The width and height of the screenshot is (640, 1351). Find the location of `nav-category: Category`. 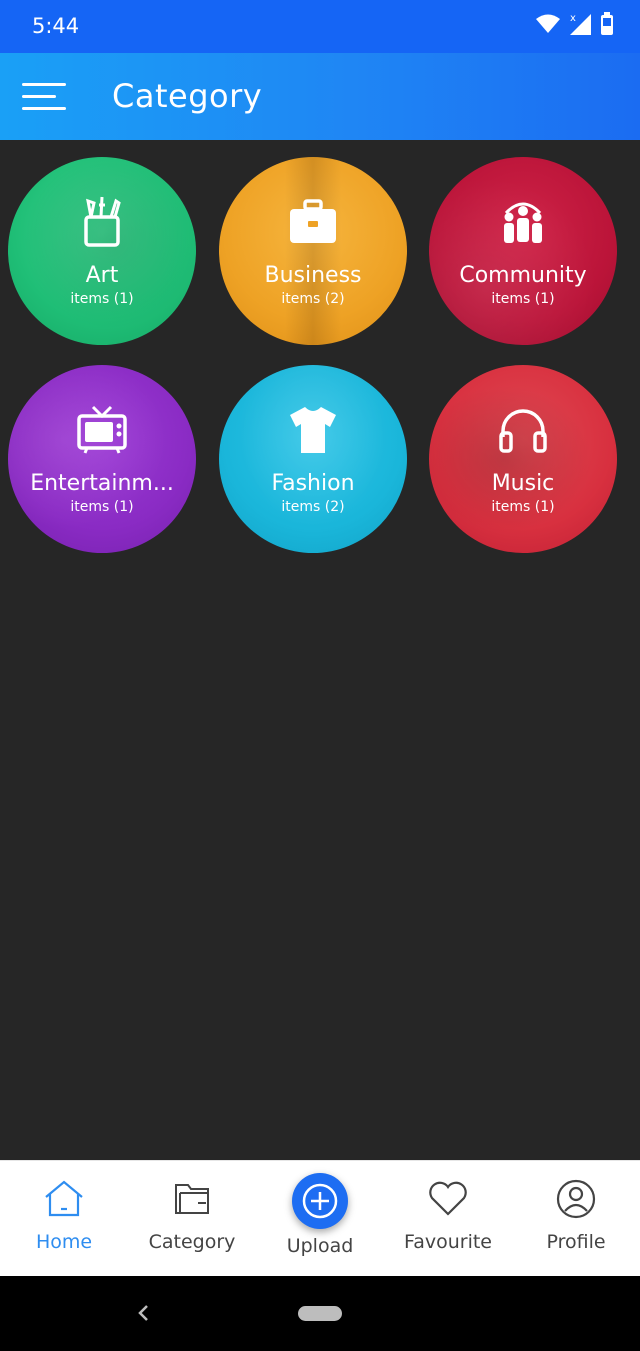

nav-category: Category is located at coordinates (192, 1219).